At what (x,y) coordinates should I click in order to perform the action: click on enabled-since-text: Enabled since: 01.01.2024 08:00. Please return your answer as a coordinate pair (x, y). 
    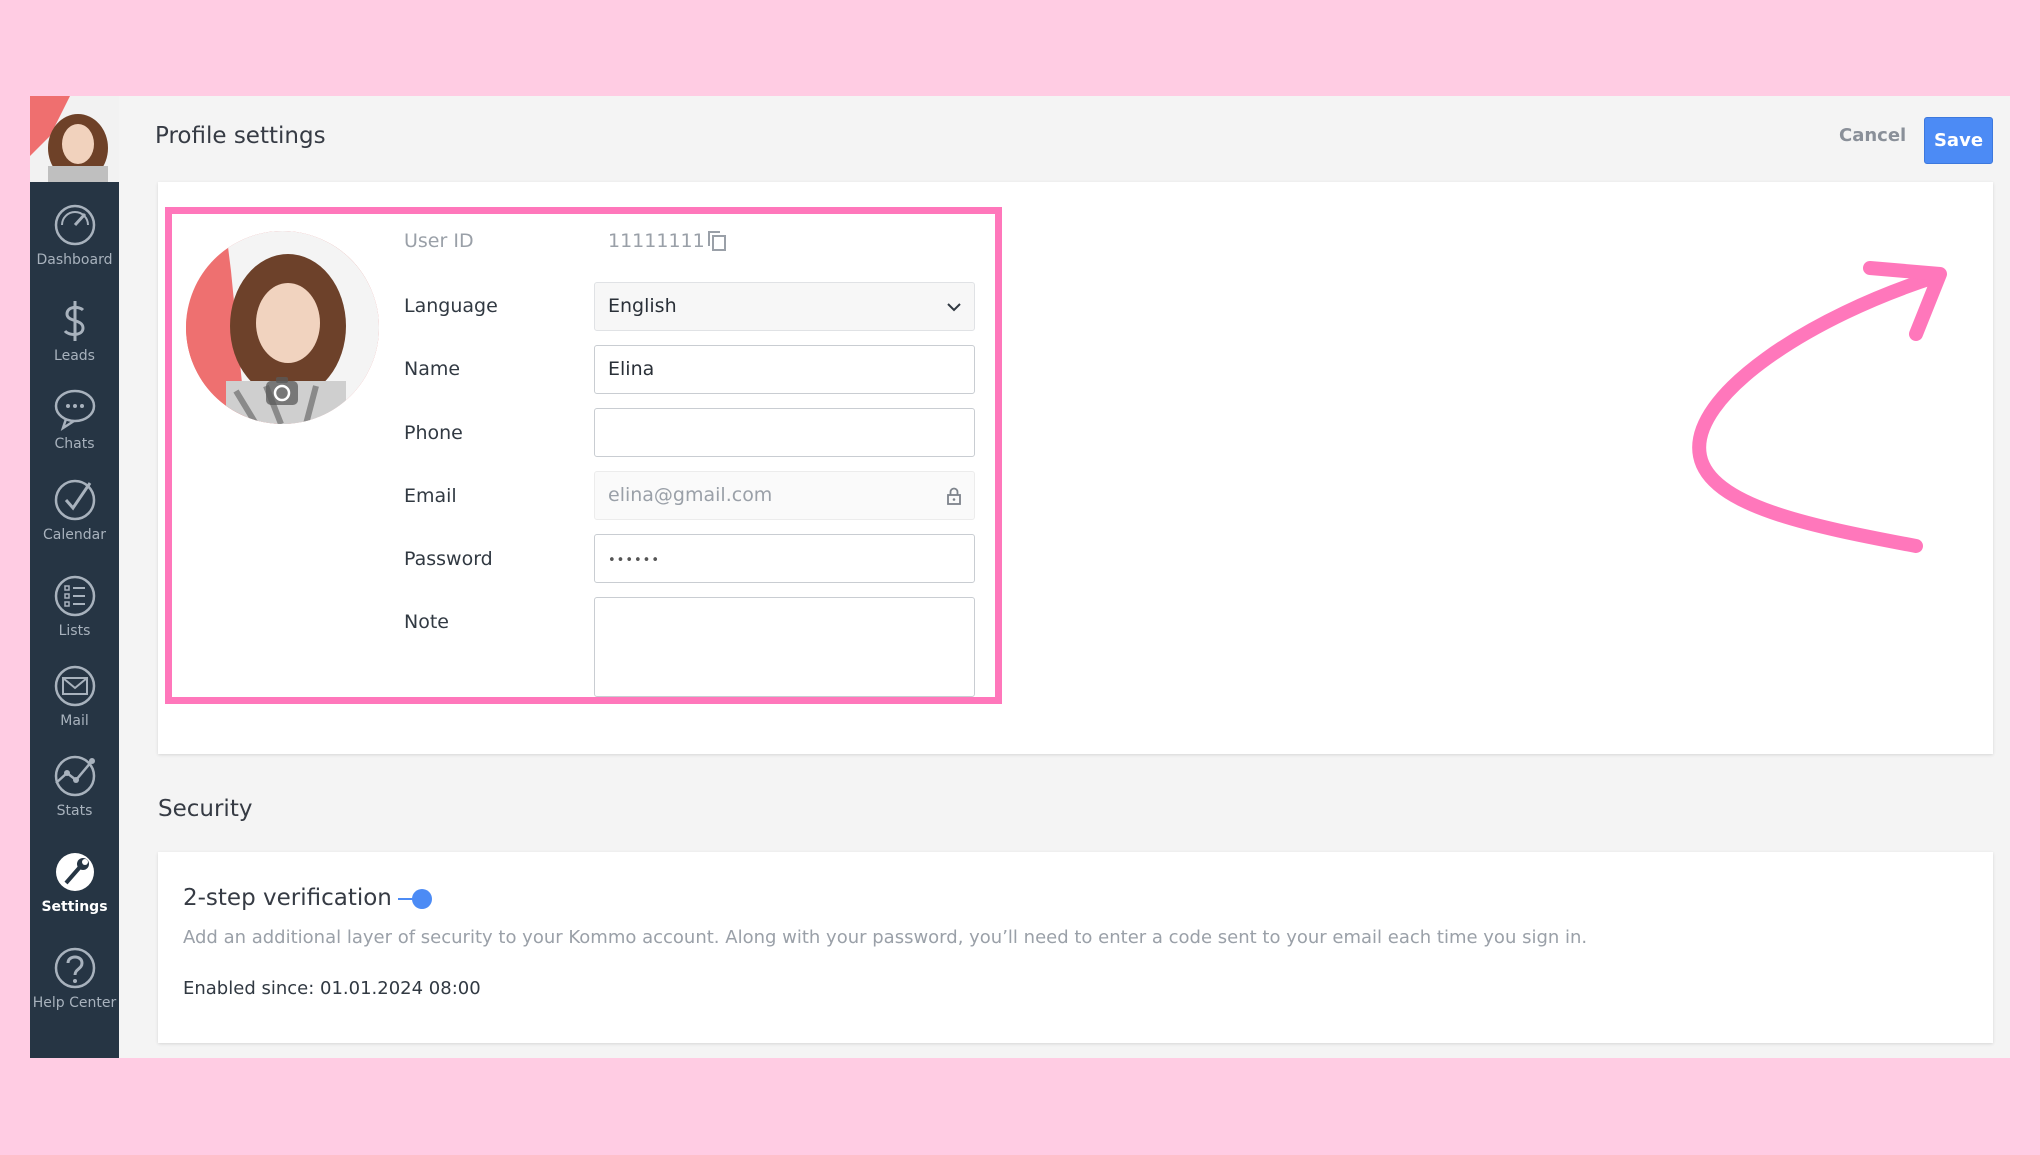
    Looking at the image, I should click on (332, 988).